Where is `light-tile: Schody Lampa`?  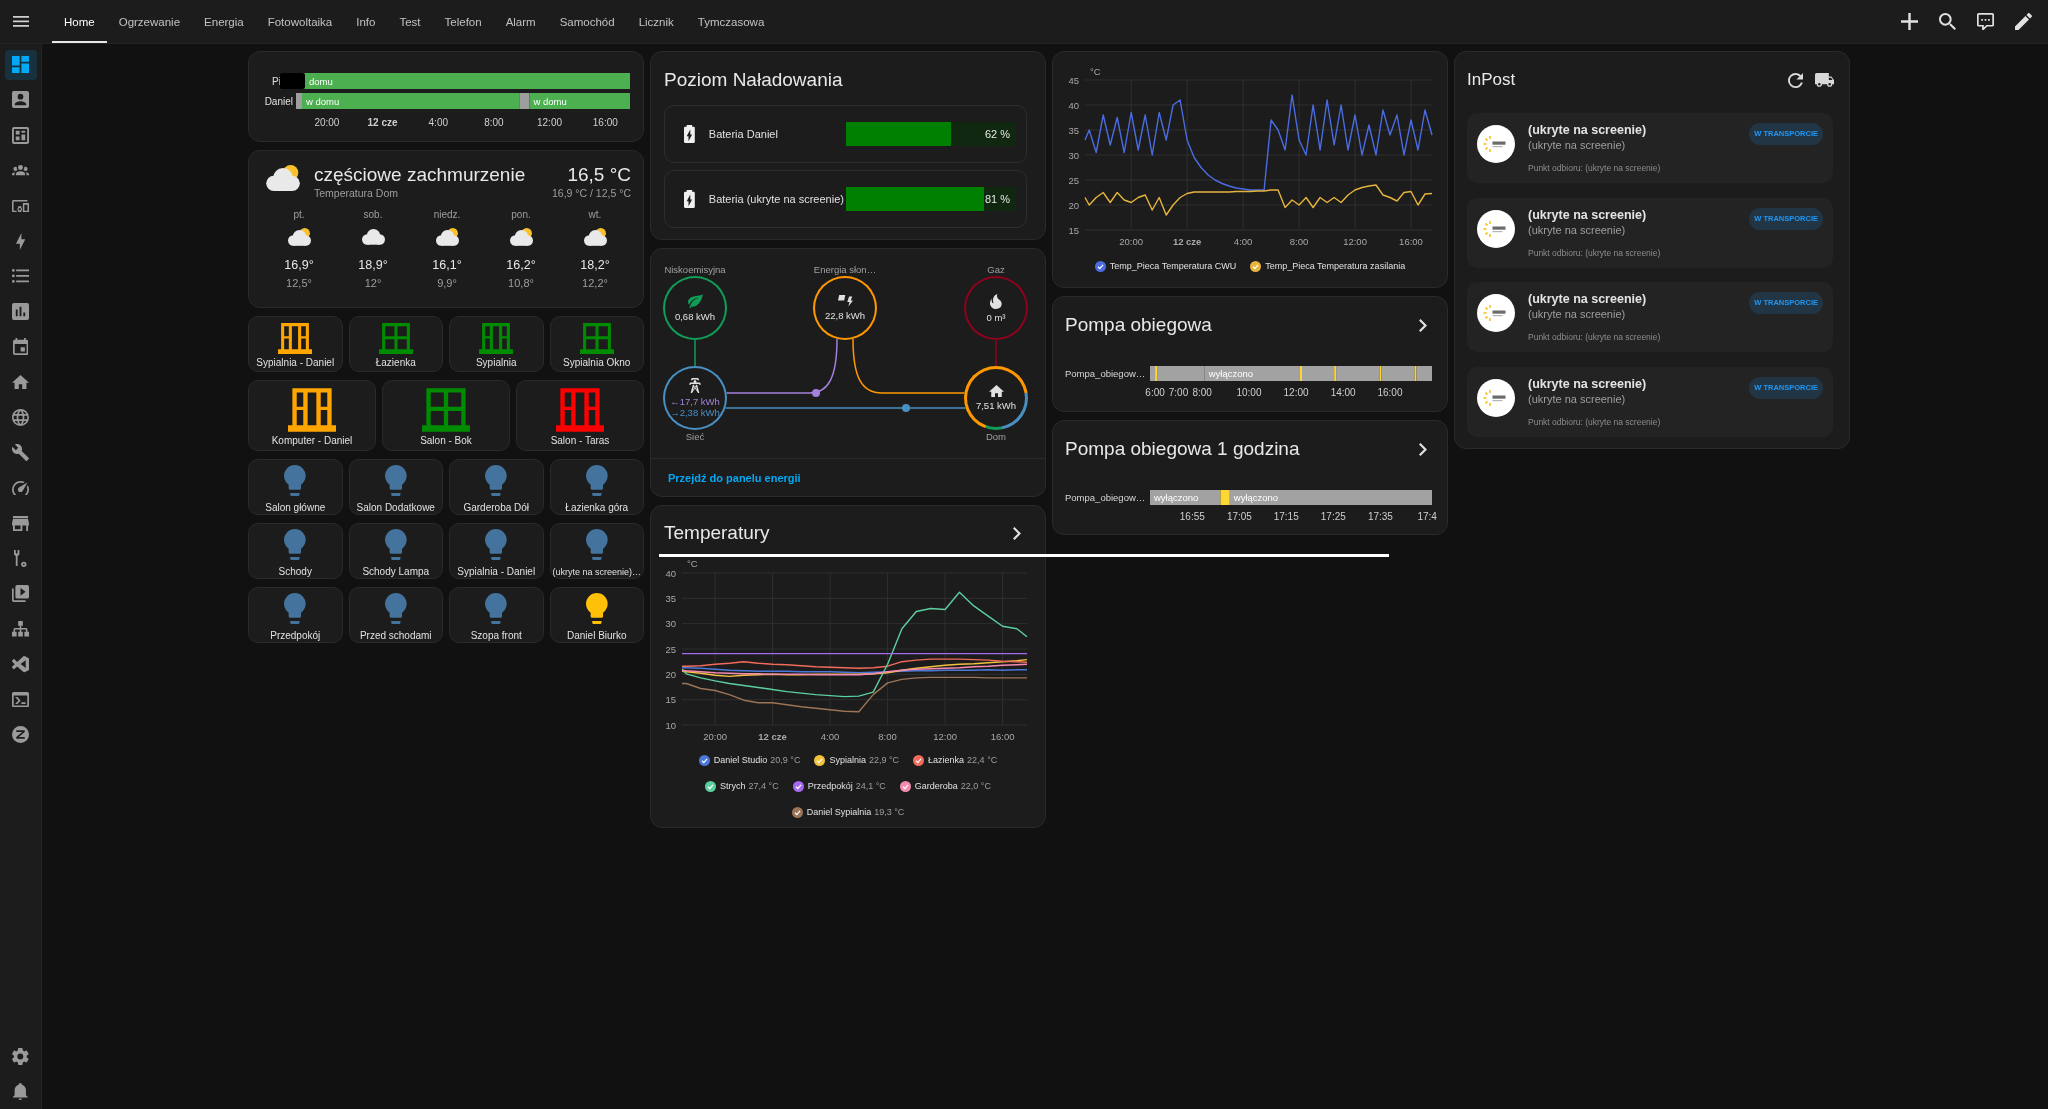 light-tile: Schody Lampa is located at coordinates (395, 551).